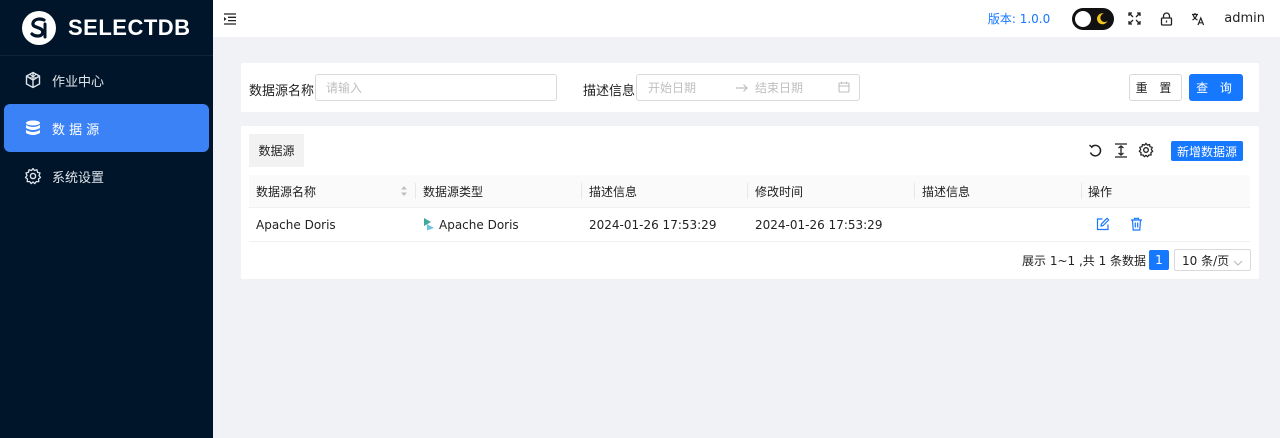 This screenshot has width=1280, height=438. I want to click on sidebar-item-settings: 系统设置, so click(106, 176).